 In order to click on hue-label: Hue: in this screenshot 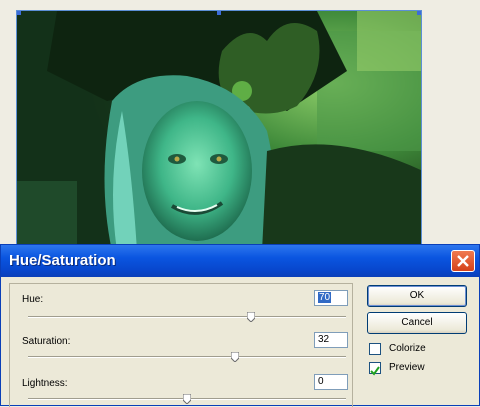, I will do `click(33, 299)`.